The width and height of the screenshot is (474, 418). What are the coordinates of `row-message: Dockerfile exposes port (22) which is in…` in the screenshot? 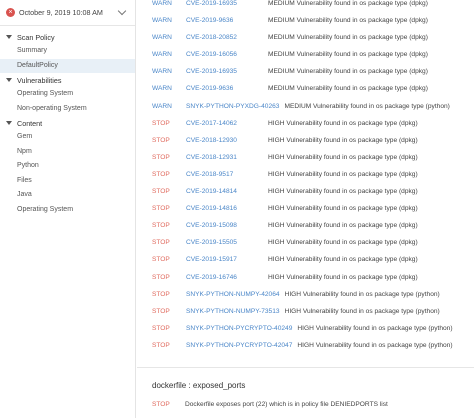 It's located at (286, 404).